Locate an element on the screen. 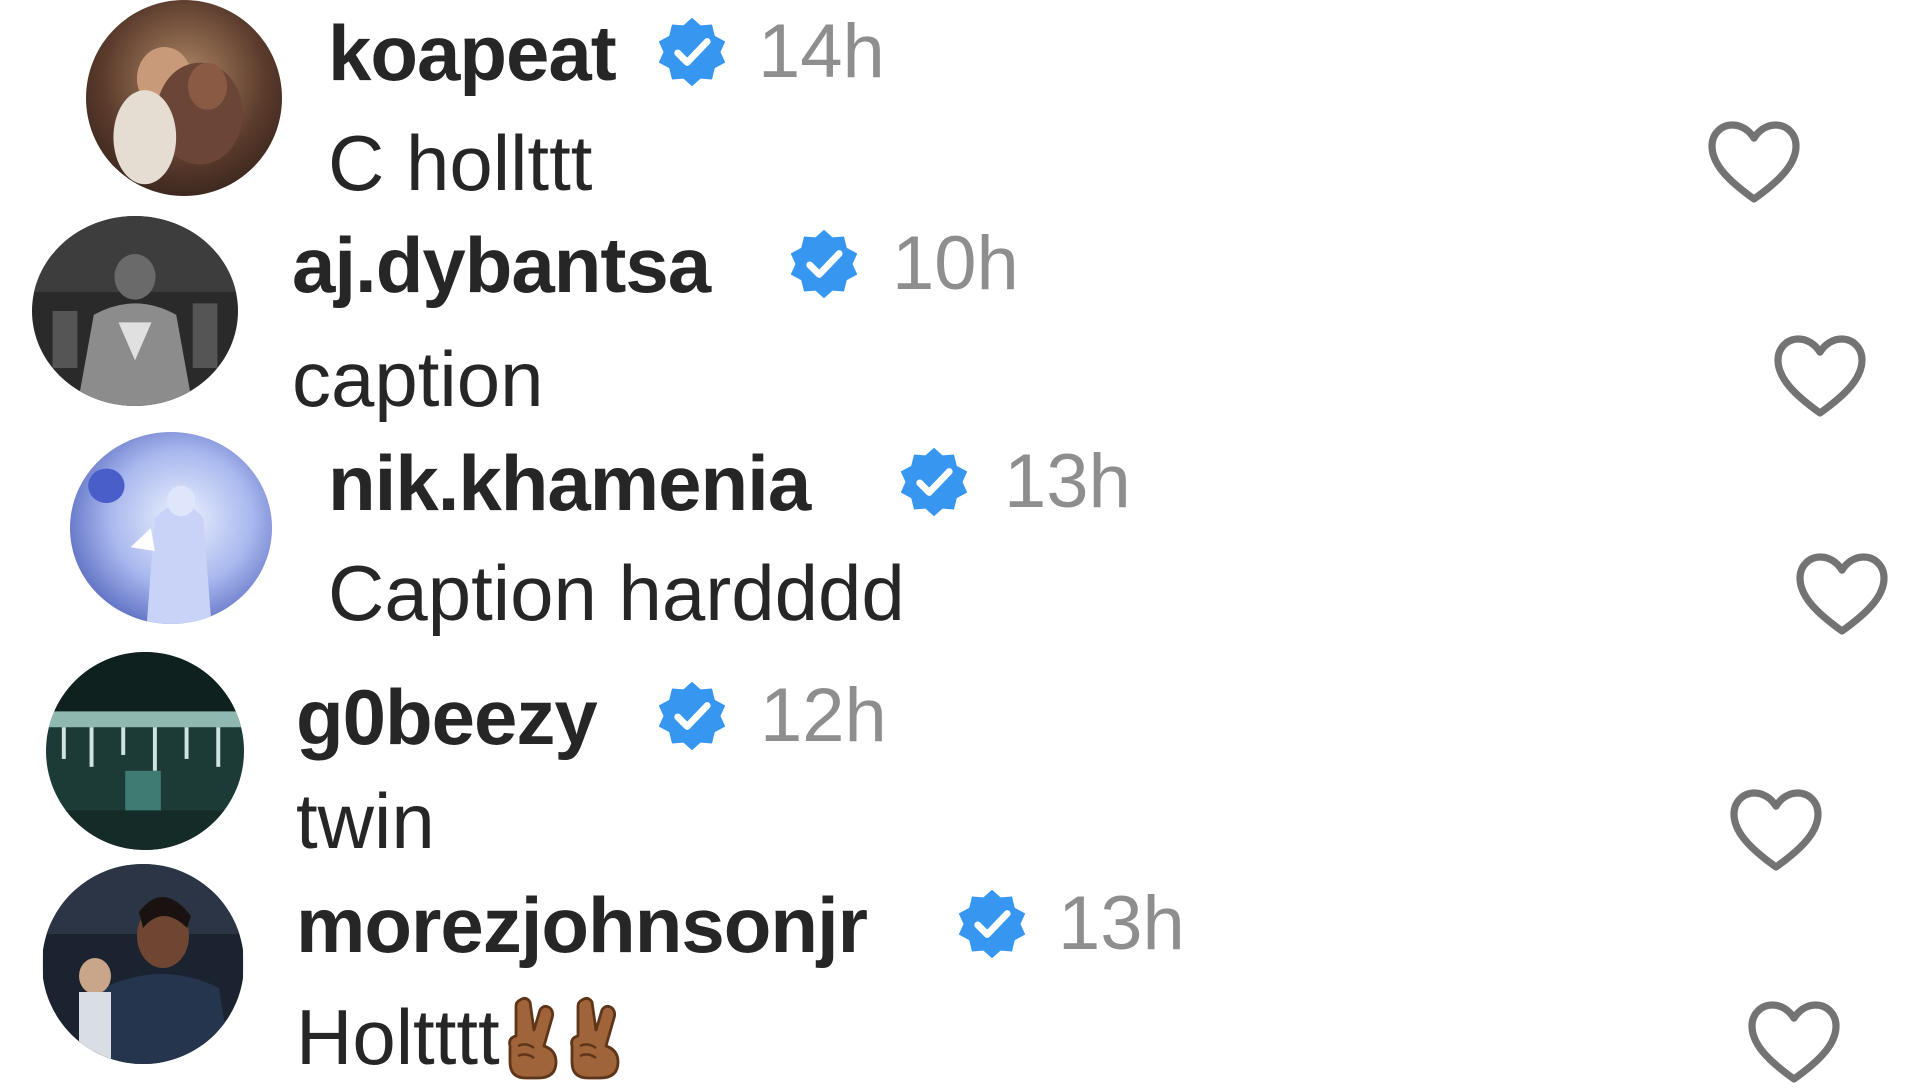 The image size is (1920, 1088). username: aj.dybantsa is located at coordinates (501, 265).